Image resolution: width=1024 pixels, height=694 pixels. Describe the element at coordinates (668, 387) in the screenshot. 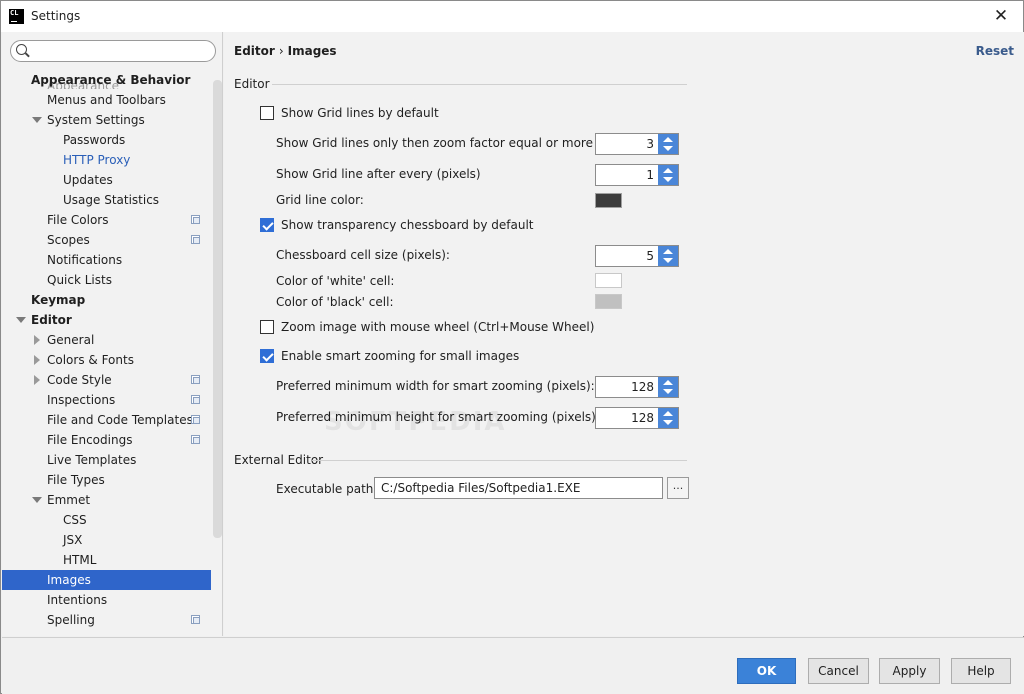

I see `min-width-stepper` at that location.